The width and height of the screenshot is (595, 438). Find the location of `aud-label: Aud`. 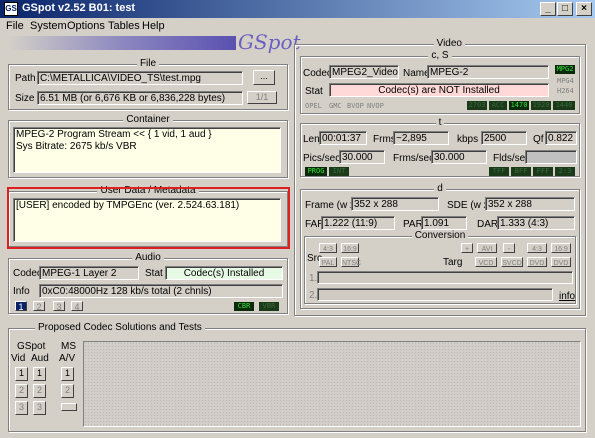

aud-label: Aud is located at coordinates (40, 358).